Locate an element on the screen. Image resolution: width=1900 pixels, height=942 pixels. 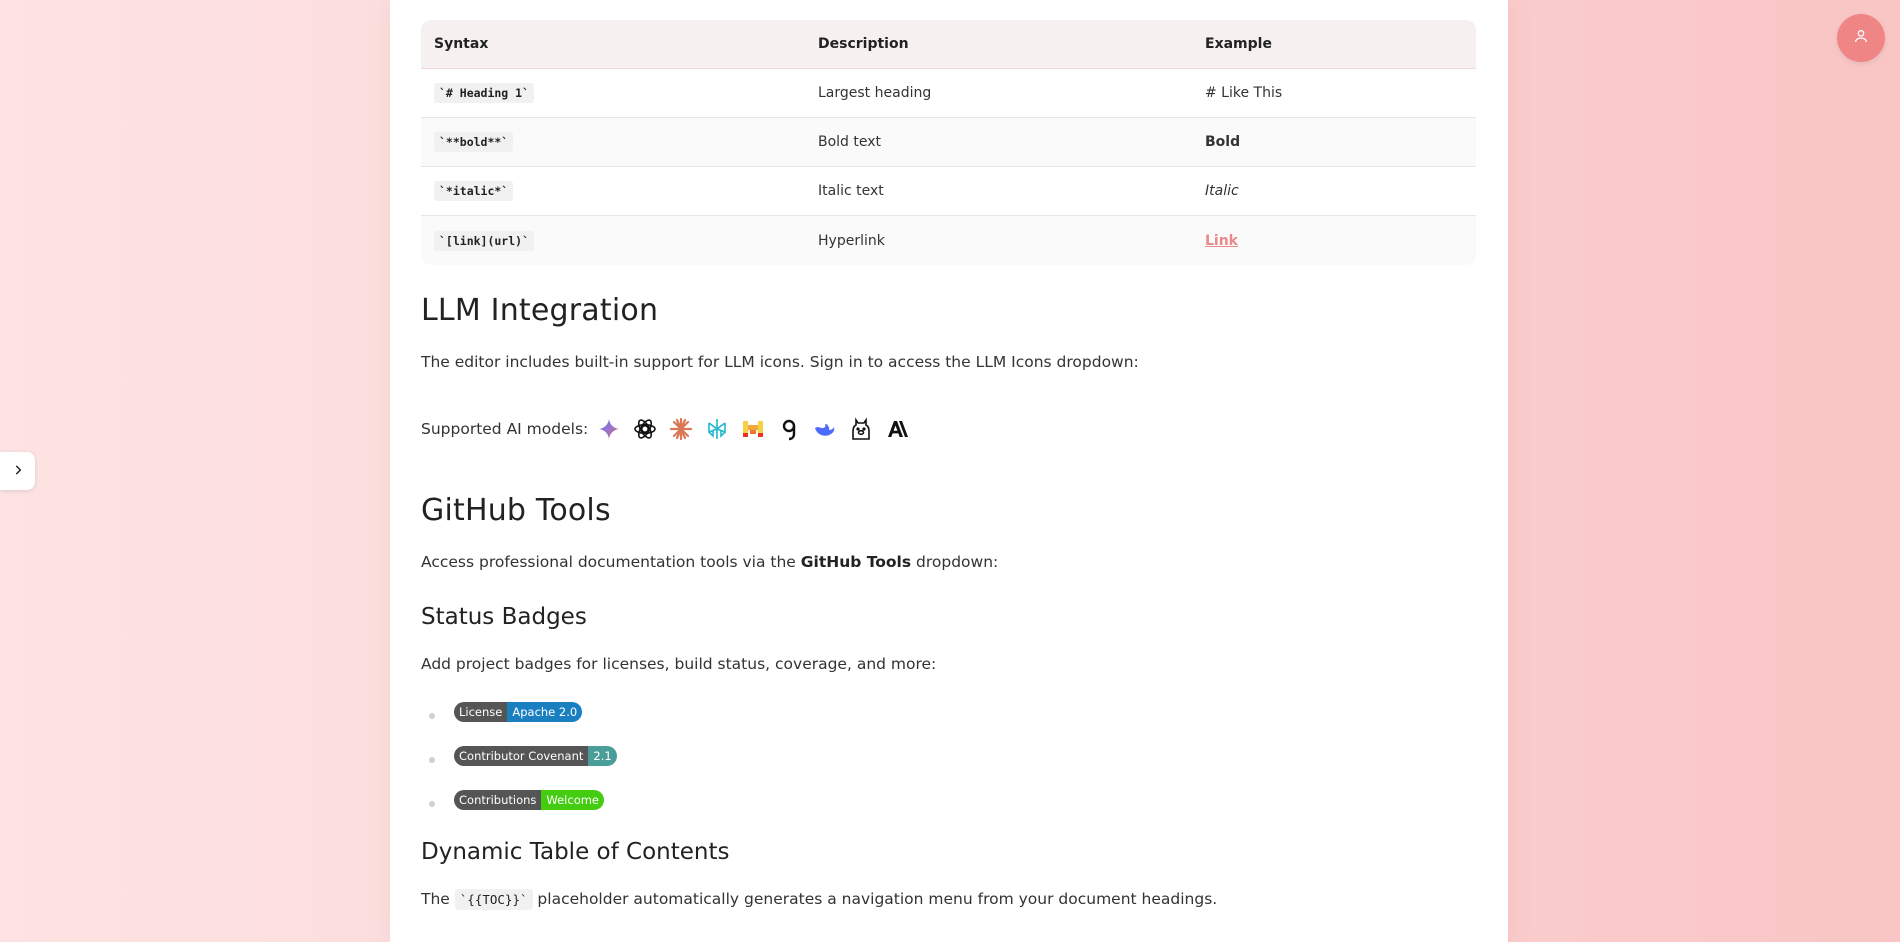
column-header-description: Description is located at coordinates (998, 44).